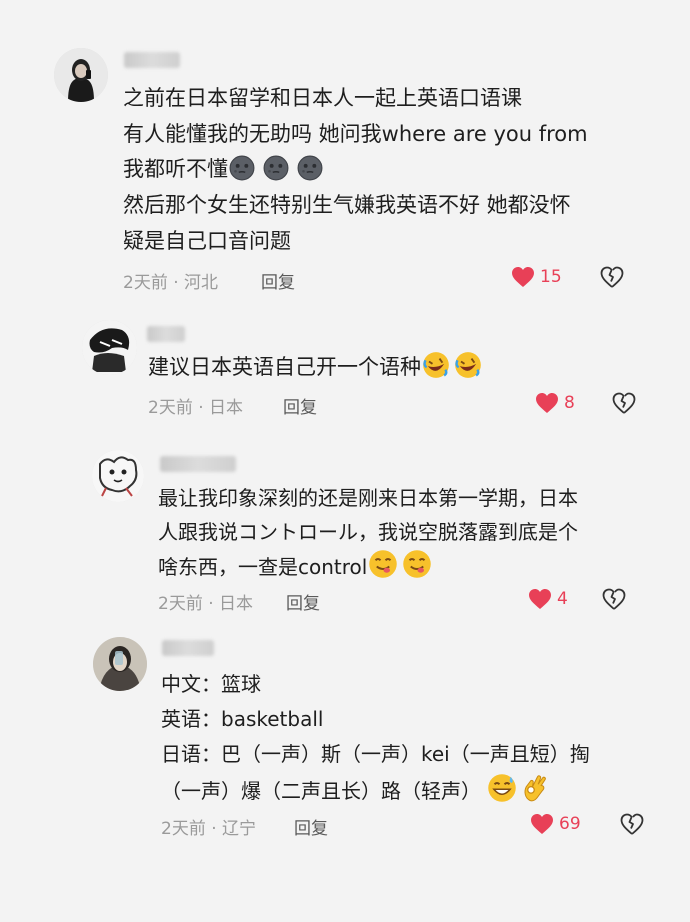 The width and height of the screenshot is (690, 922). What do you see at coordinates (175, 169) in the screenshot?
I see `comment-text-segment: 我都听不懂` at bounding box center [175, 169].